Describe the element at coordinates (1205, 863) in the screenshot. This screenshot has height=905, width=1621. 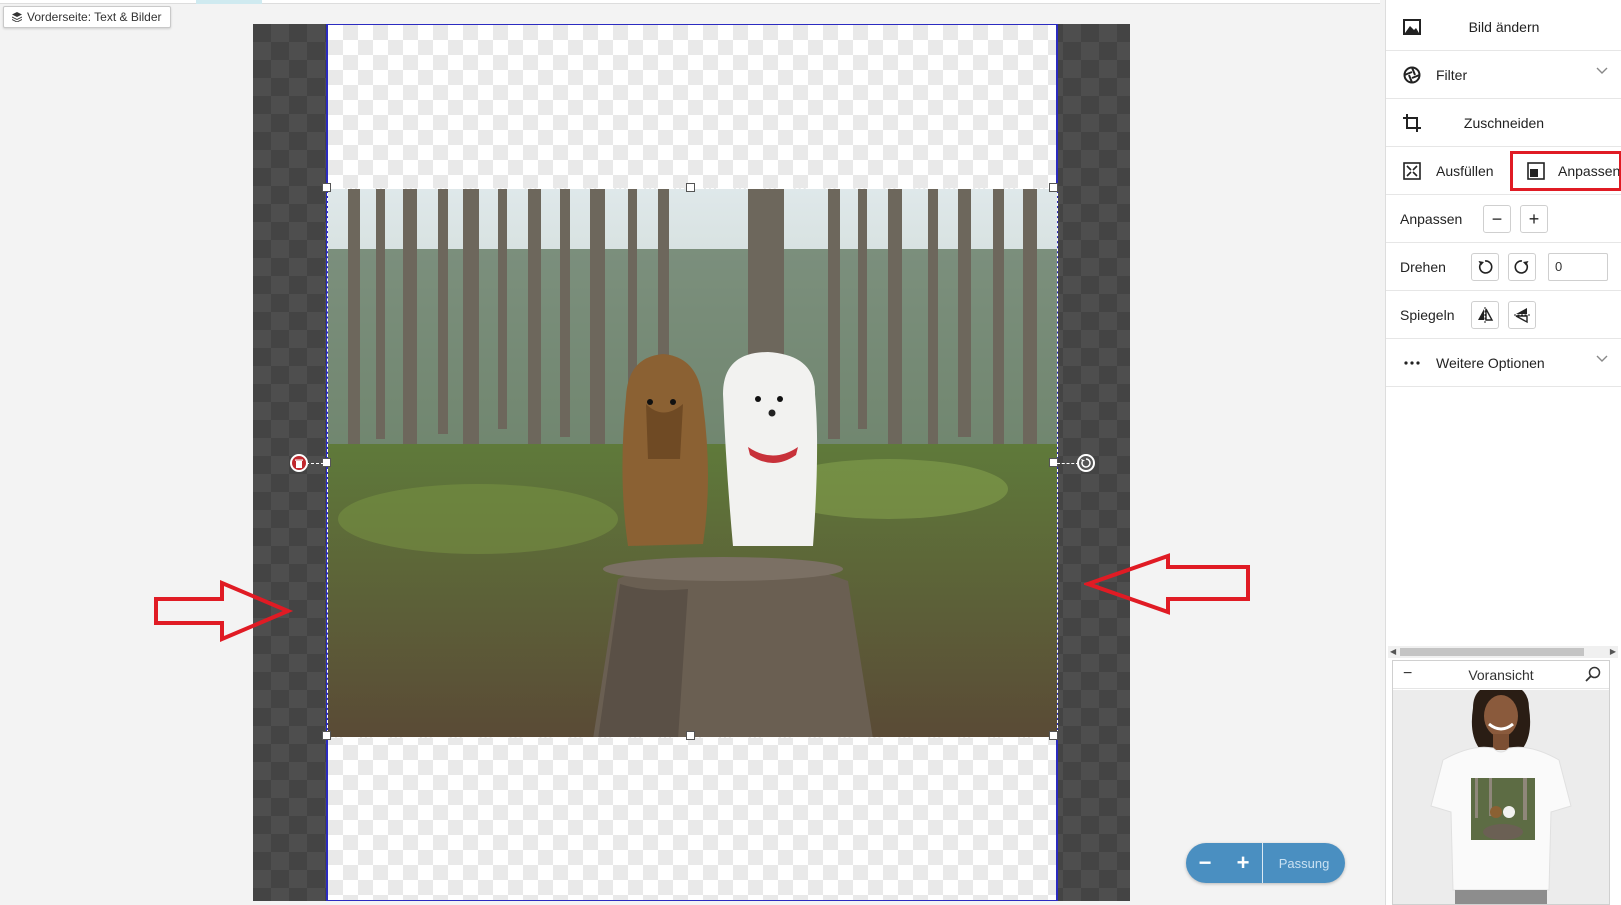
I see `zoom-out-button: −` at that location.